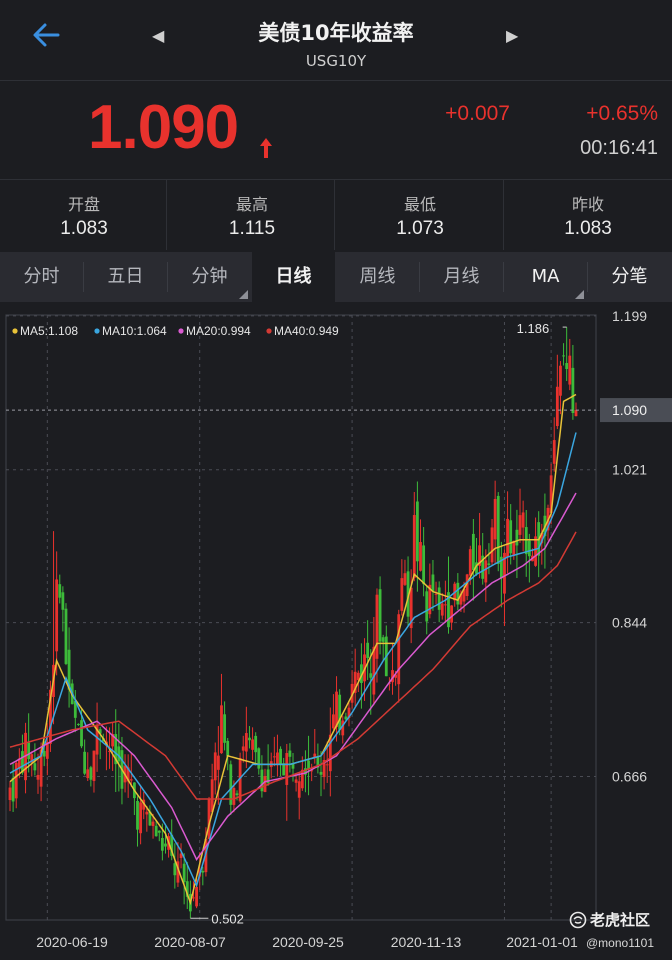  I want to click on tab-monthly: 月线, so click(461, 277).